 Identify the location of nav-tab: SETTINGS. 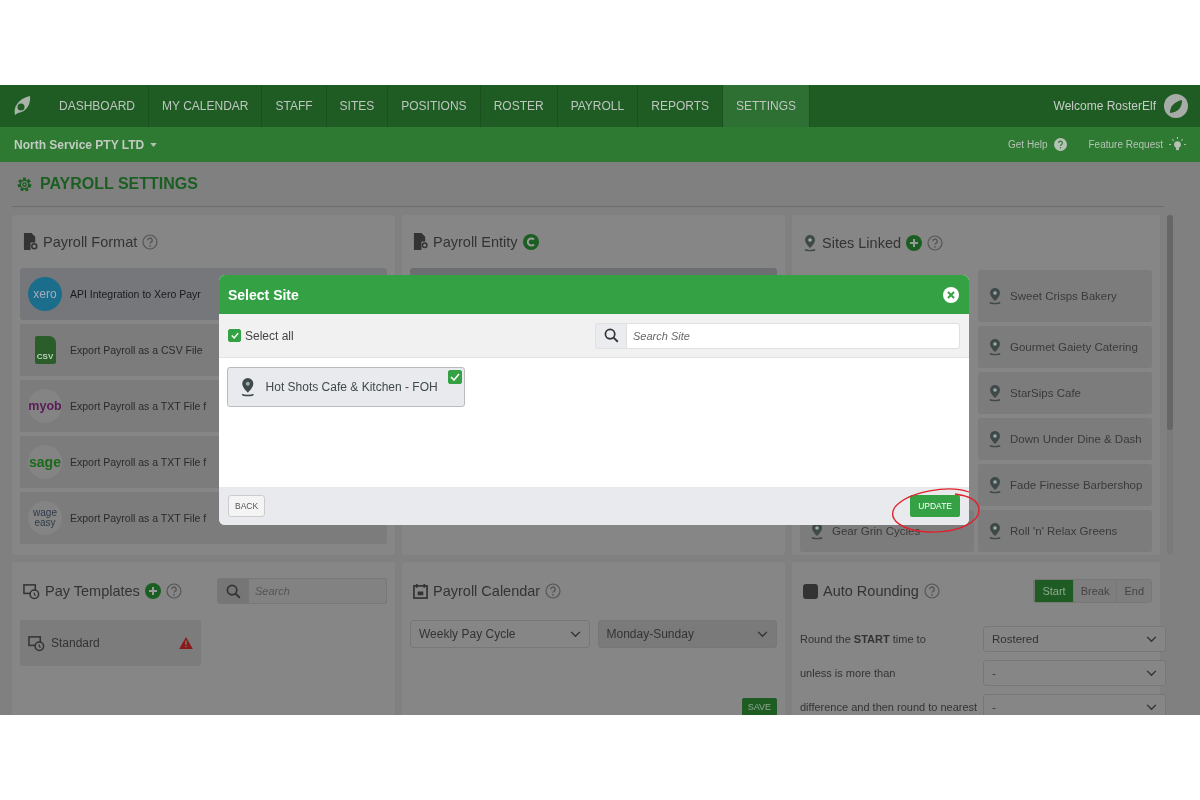
(767, 106).